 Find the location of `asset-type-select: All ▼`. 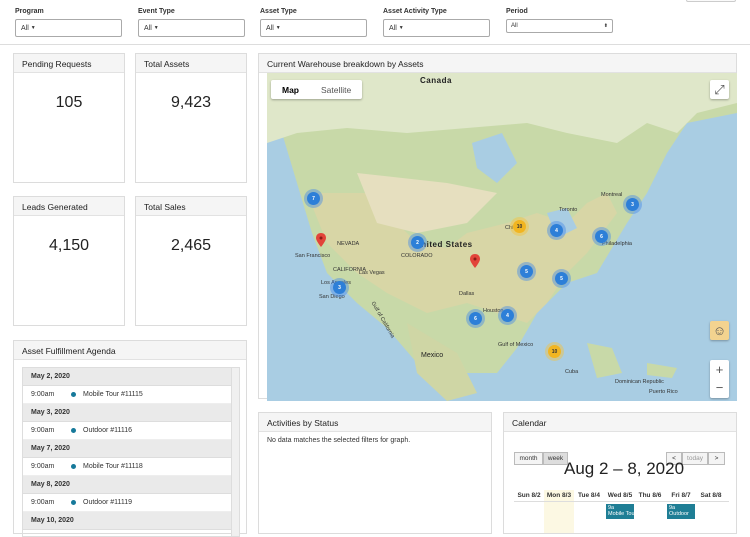

asset-type-select: All ▼ is located at coordinates (313, 28).